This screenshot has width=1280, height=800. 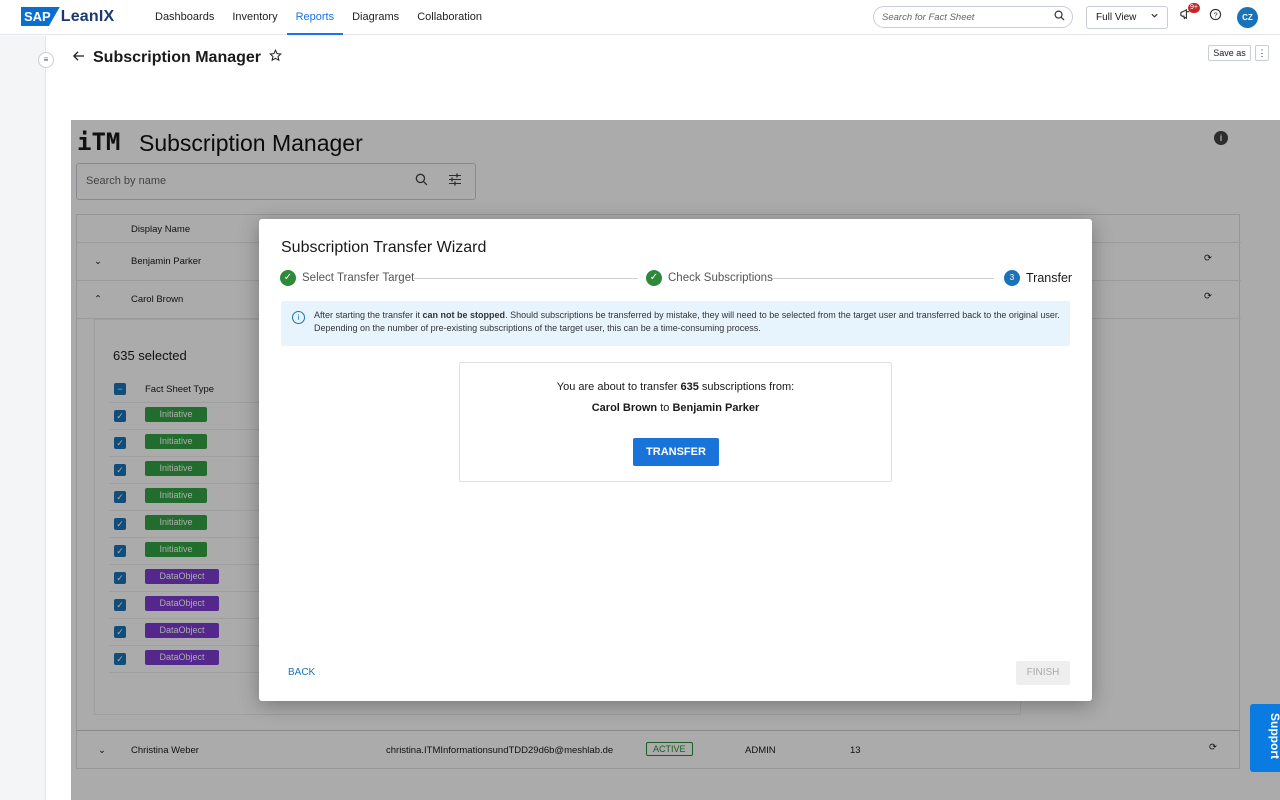 What do you see at coordinates (1229, 53) in the screenshot?
I see `save-as-button: Save as` at bounding box center [1229, 53].